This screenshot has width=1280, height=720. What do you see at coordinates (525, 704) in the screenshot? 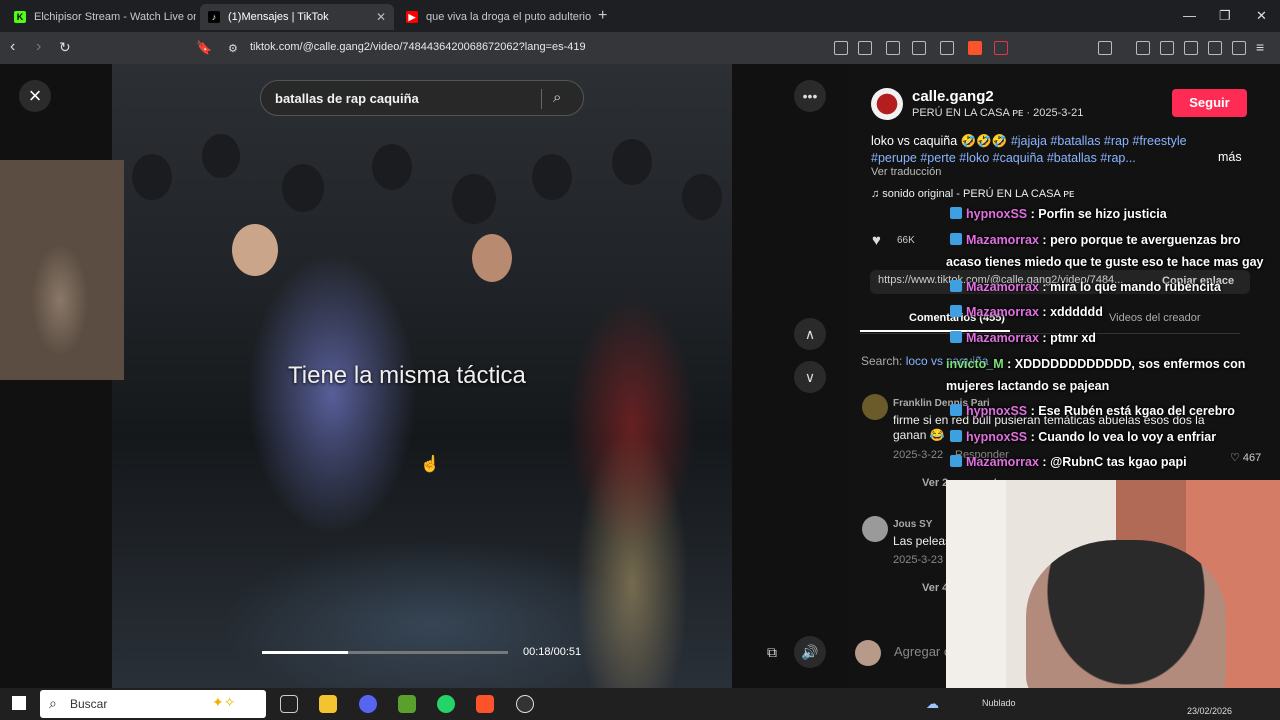
I see `obs-icon` at bounding box center [525, 704].